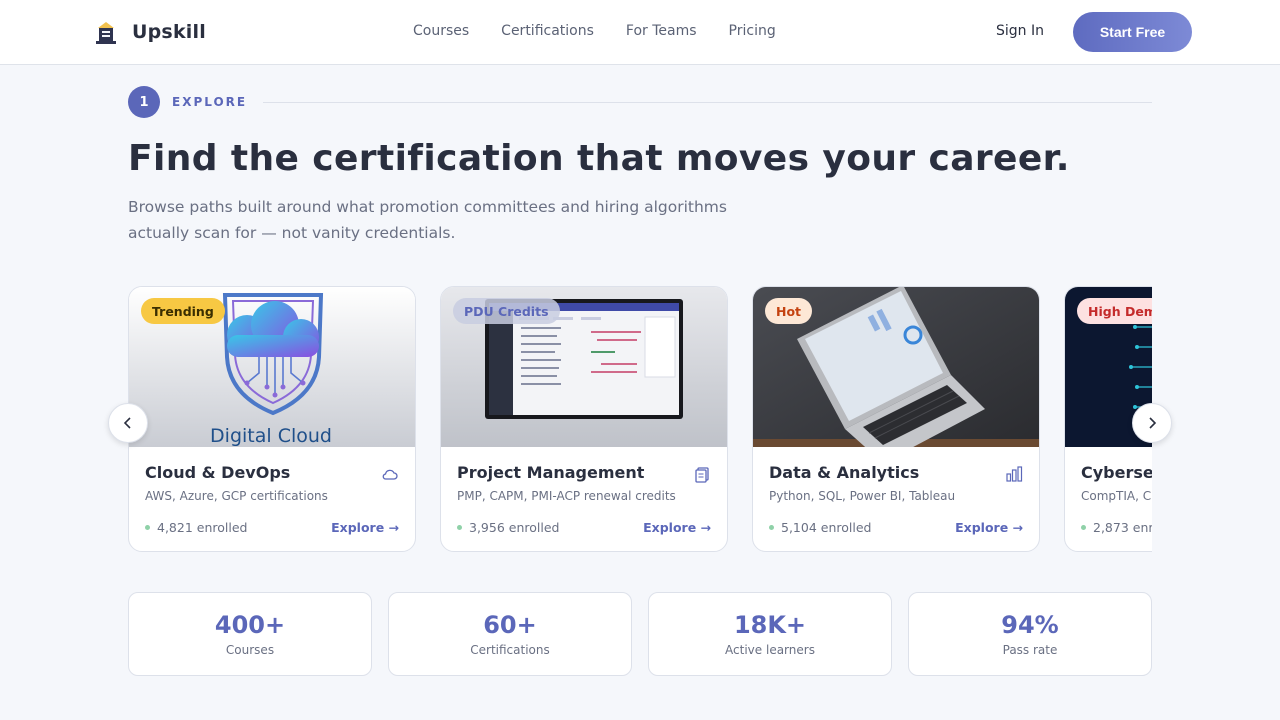 This screenshot has height=720, width=1280. I want to click on stat-courses: 400+ Courses, so click(250, 634).